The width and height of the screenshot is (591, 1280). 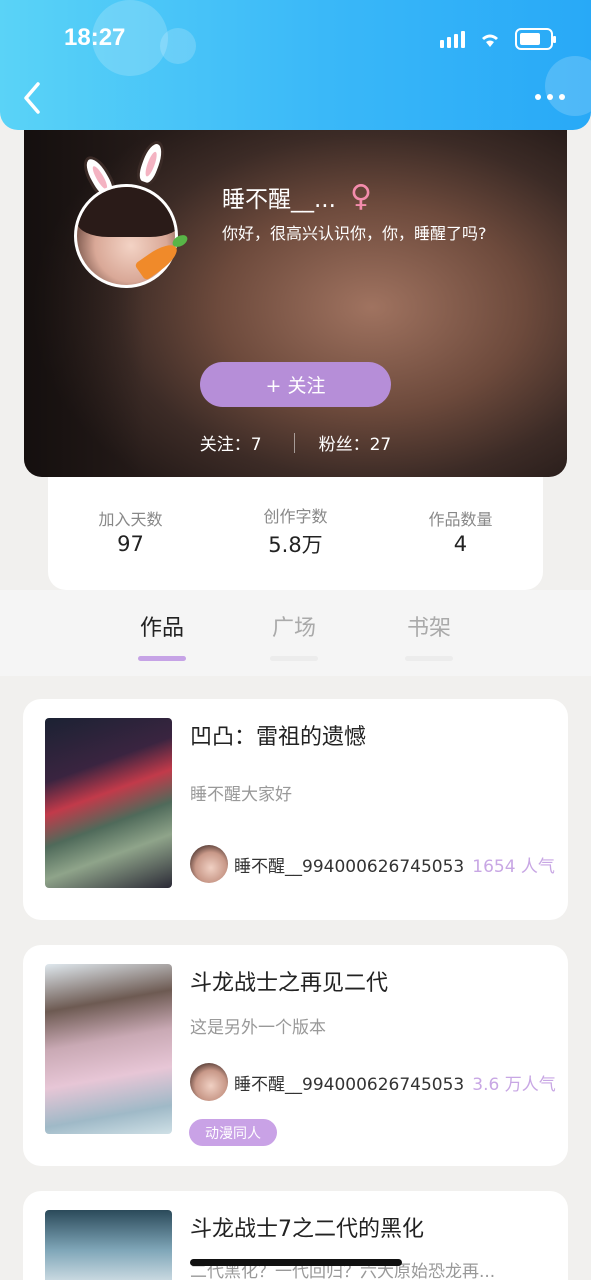 What do you see at coordinates (295, 65) in the screenshot?
I see `top-bar: 18:27` at bounding box center [295, 65].